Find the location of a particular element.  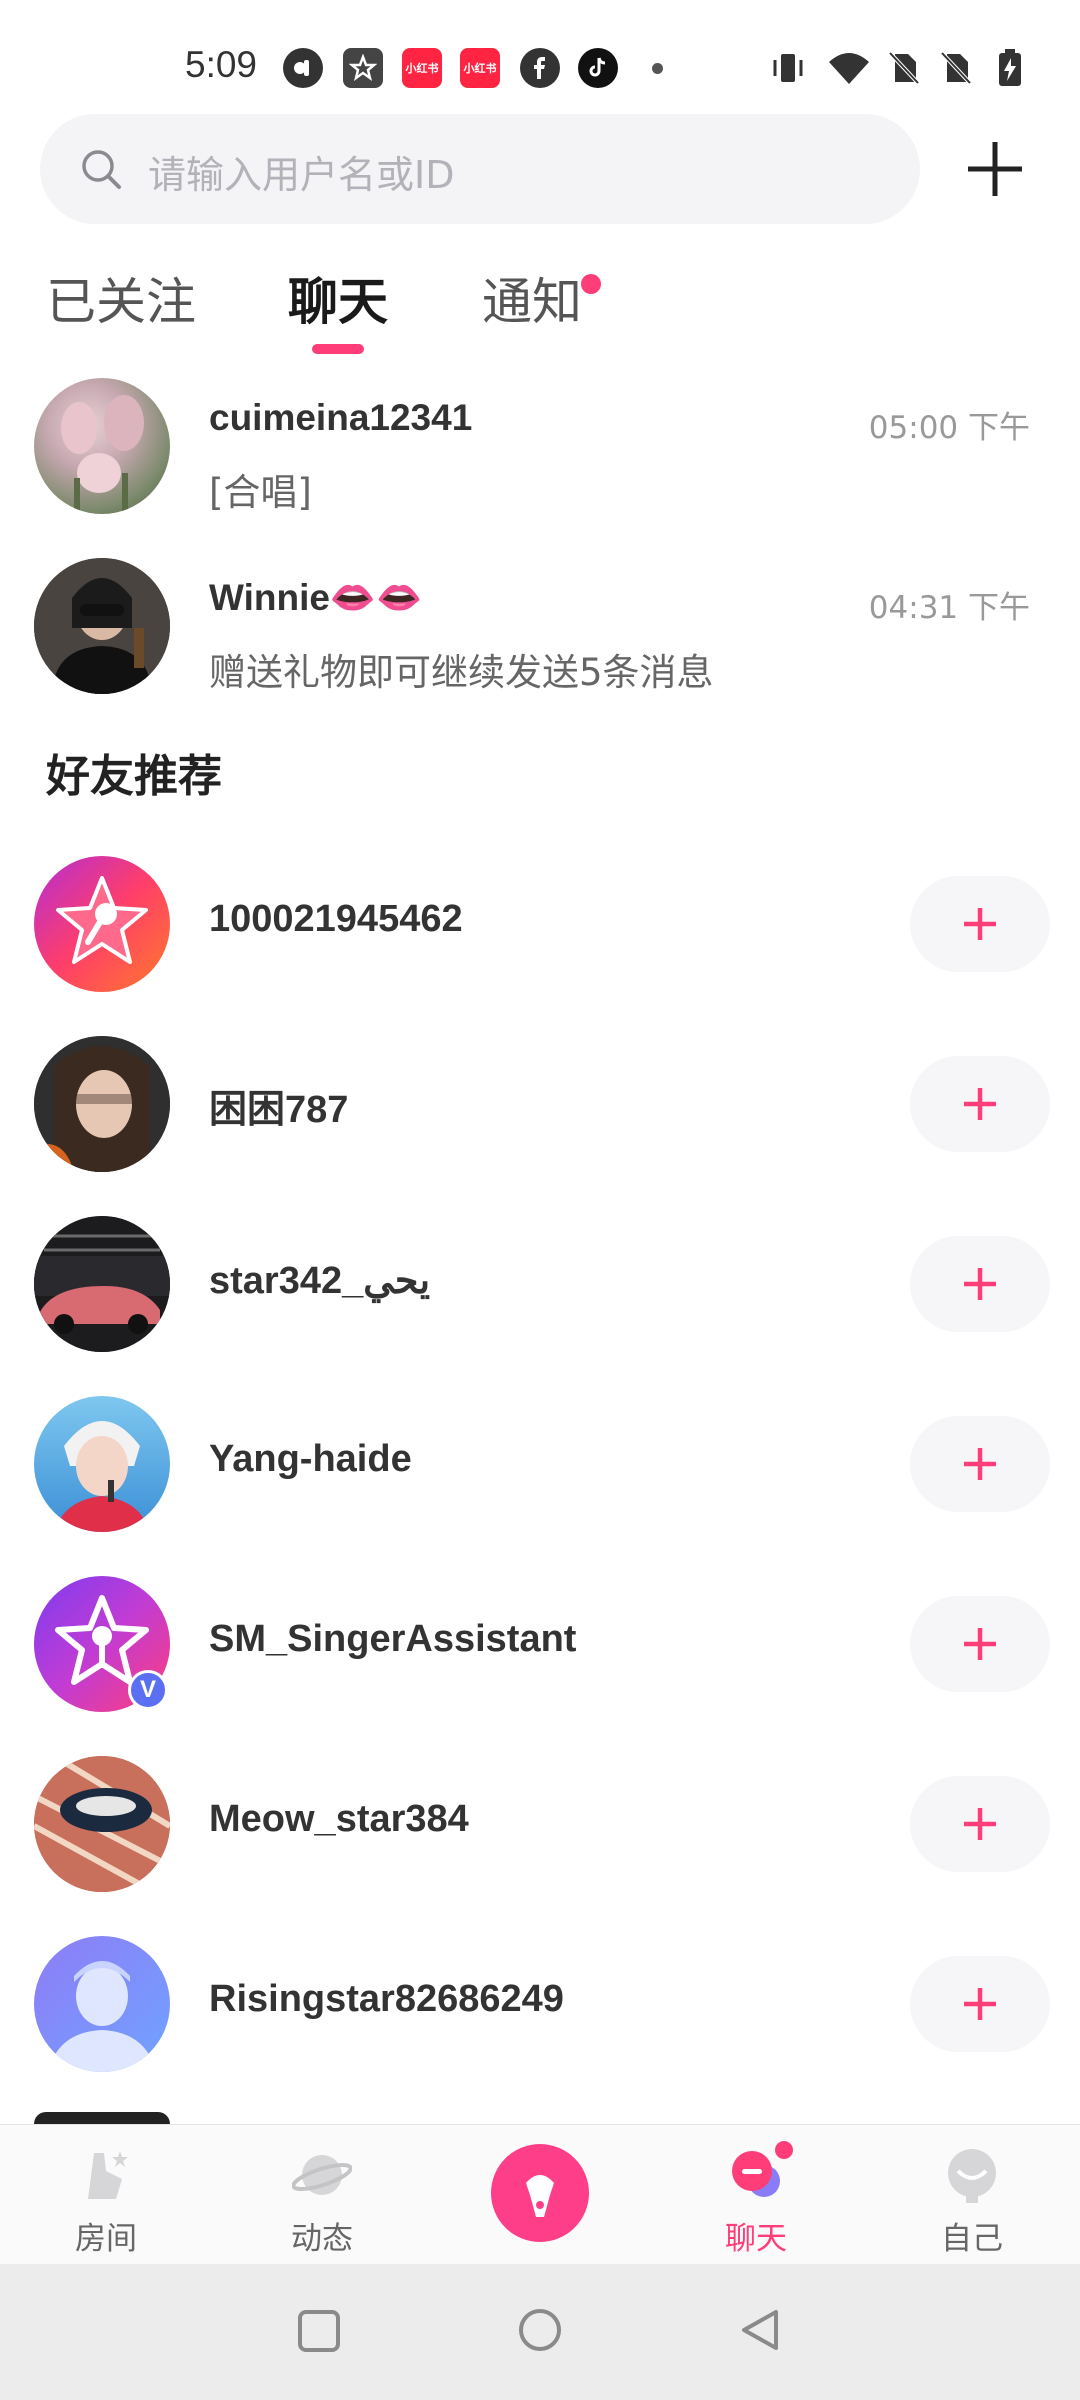

nav-profile: 自己 is located at coordinates (972, 2195).